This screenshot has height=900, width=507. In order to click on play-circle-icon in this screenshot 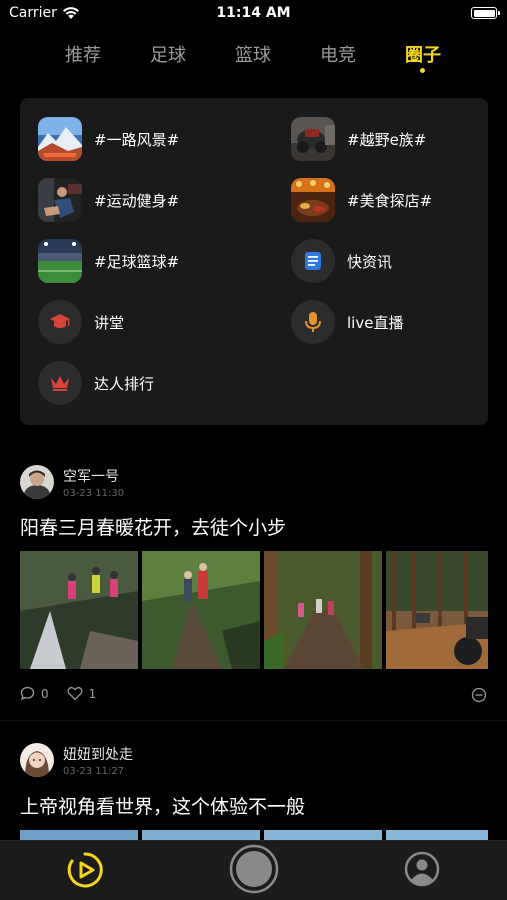, I will do `click(85, 870)`.